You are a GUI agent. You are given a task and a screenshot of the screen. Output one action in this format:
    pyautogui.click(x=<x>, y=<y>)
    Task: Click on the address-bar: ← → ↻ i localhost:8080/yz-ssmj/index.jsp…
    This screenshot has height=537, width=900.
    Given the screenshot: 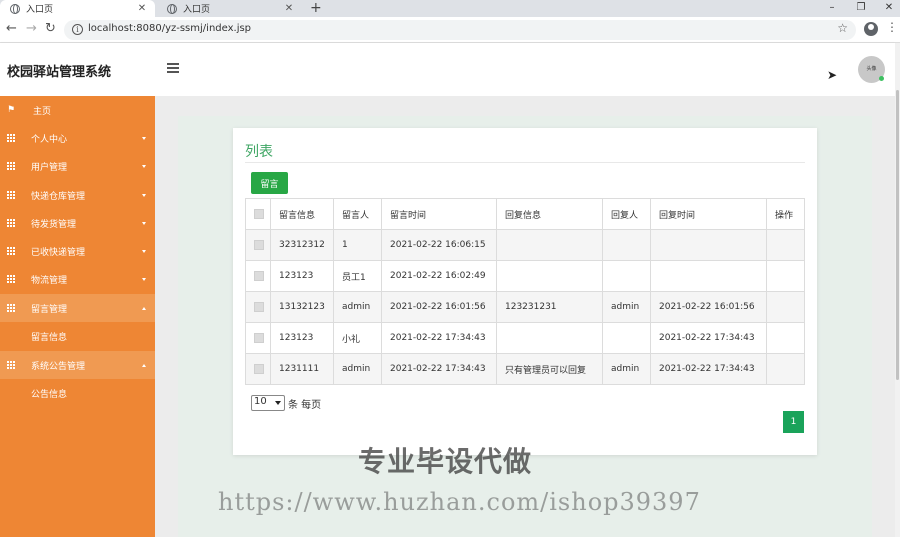 What is the action you would take?
    pyautogui.click(x=450, y=30)
    